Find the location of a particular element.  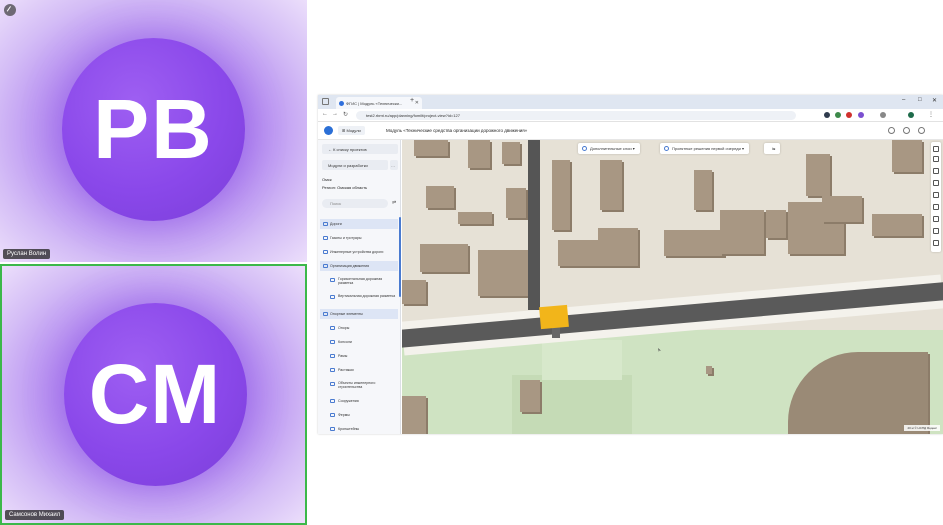

profile-icon is located at coordinates (911, 115).